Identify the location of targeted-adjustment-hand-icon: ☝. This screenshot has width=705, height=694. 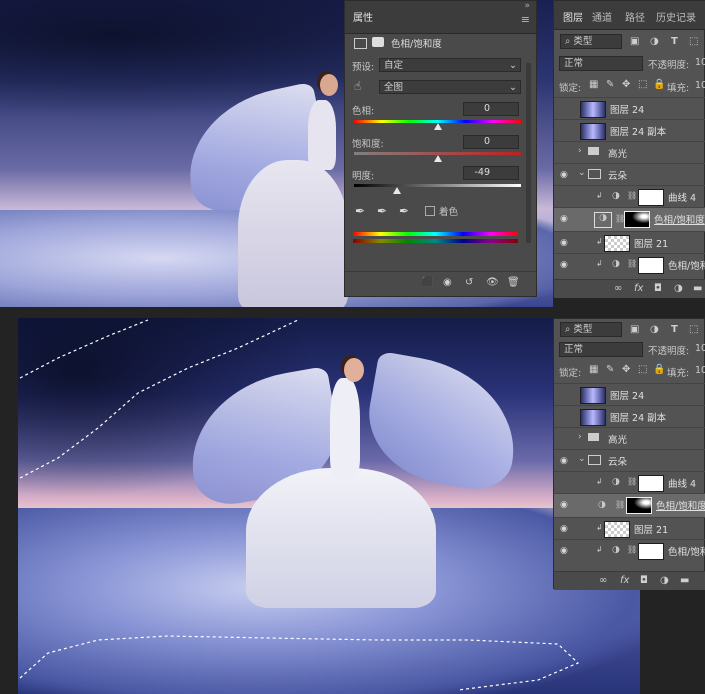
(357, 86).